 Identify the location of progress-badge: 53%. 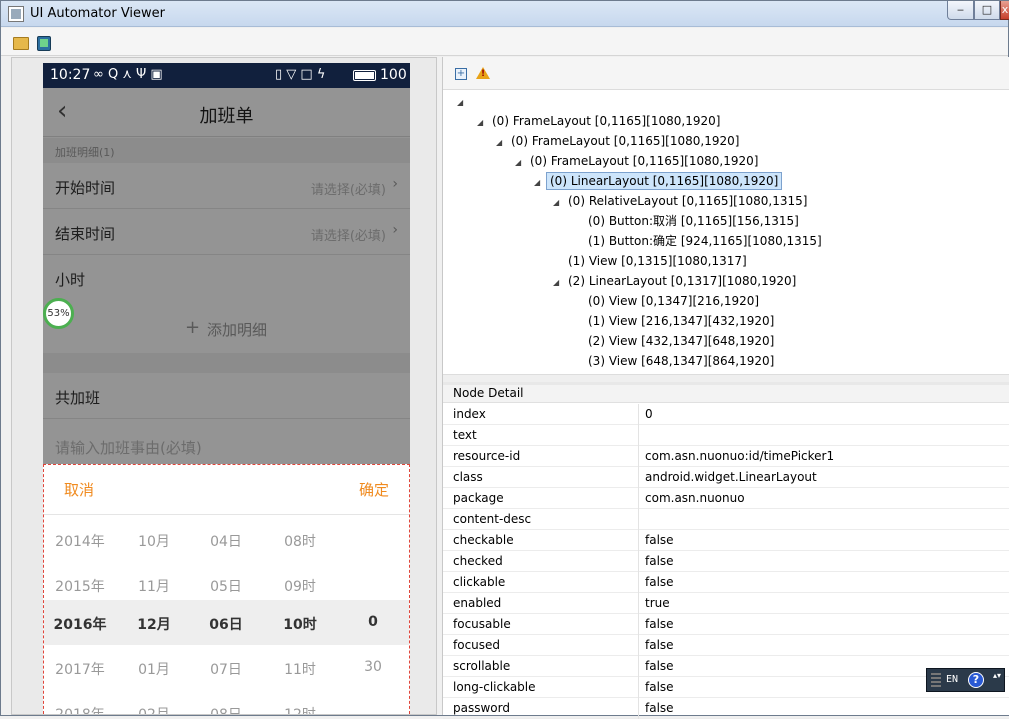
(58, 313).